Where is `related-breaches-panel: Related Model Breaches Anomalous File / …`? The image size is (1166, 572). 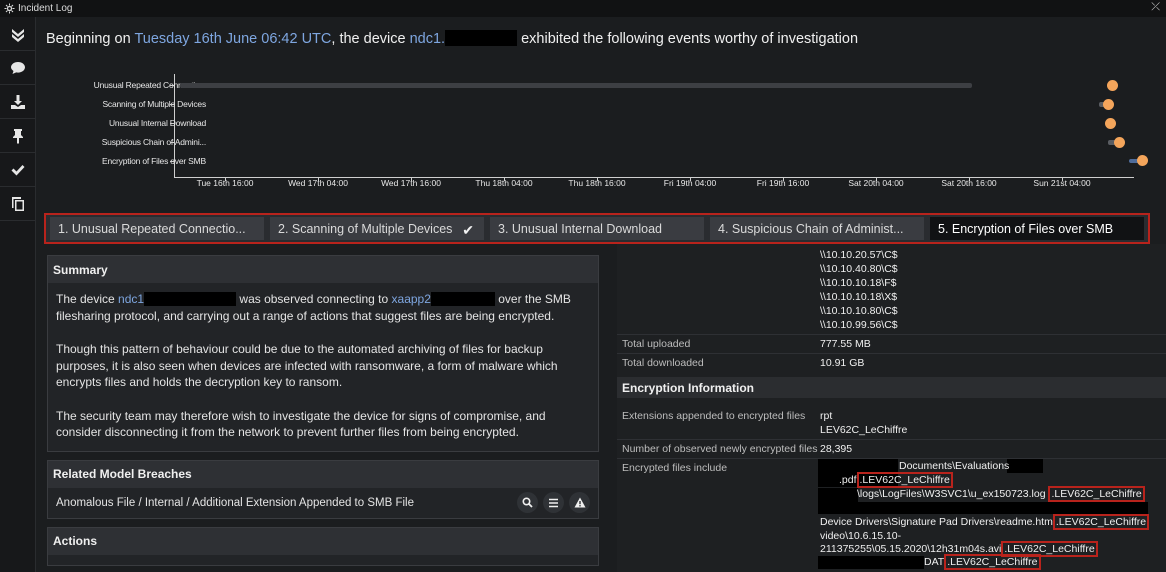 related-breaches-panel: Related Model Breaches Anomalous File / … is located at coordinates (323, 489).